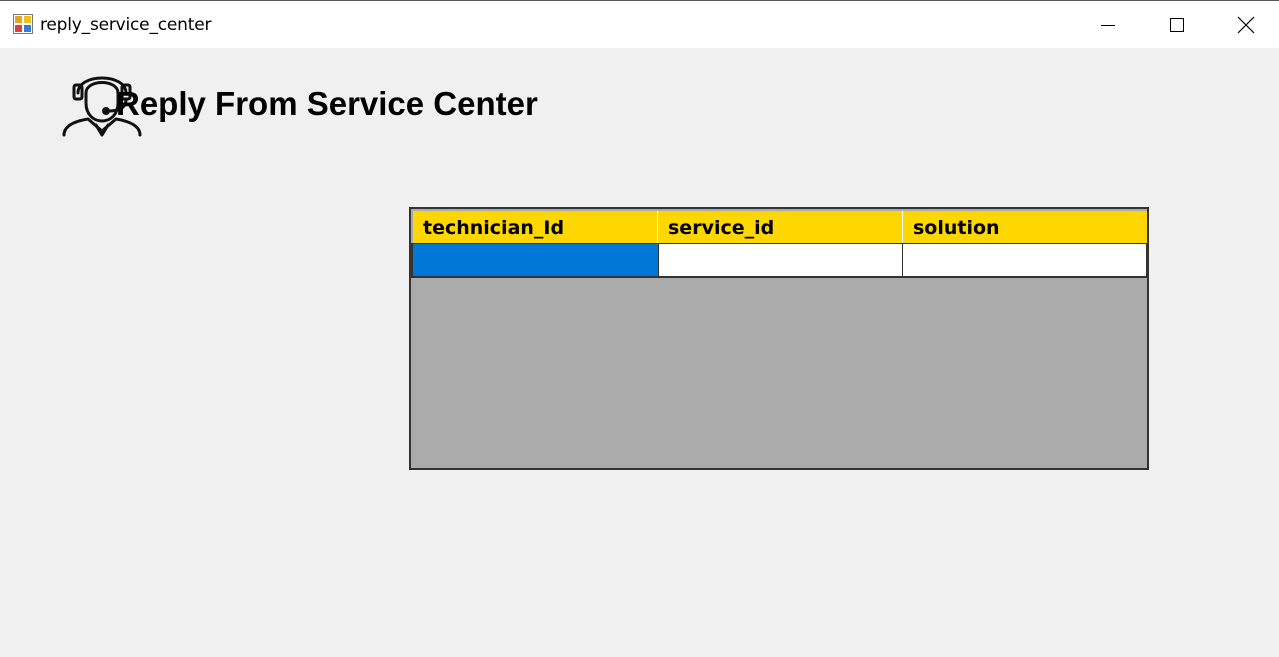  Describe the element at coordinates (1024, 260) in the screenshot. I see `cell-solution` at that location.